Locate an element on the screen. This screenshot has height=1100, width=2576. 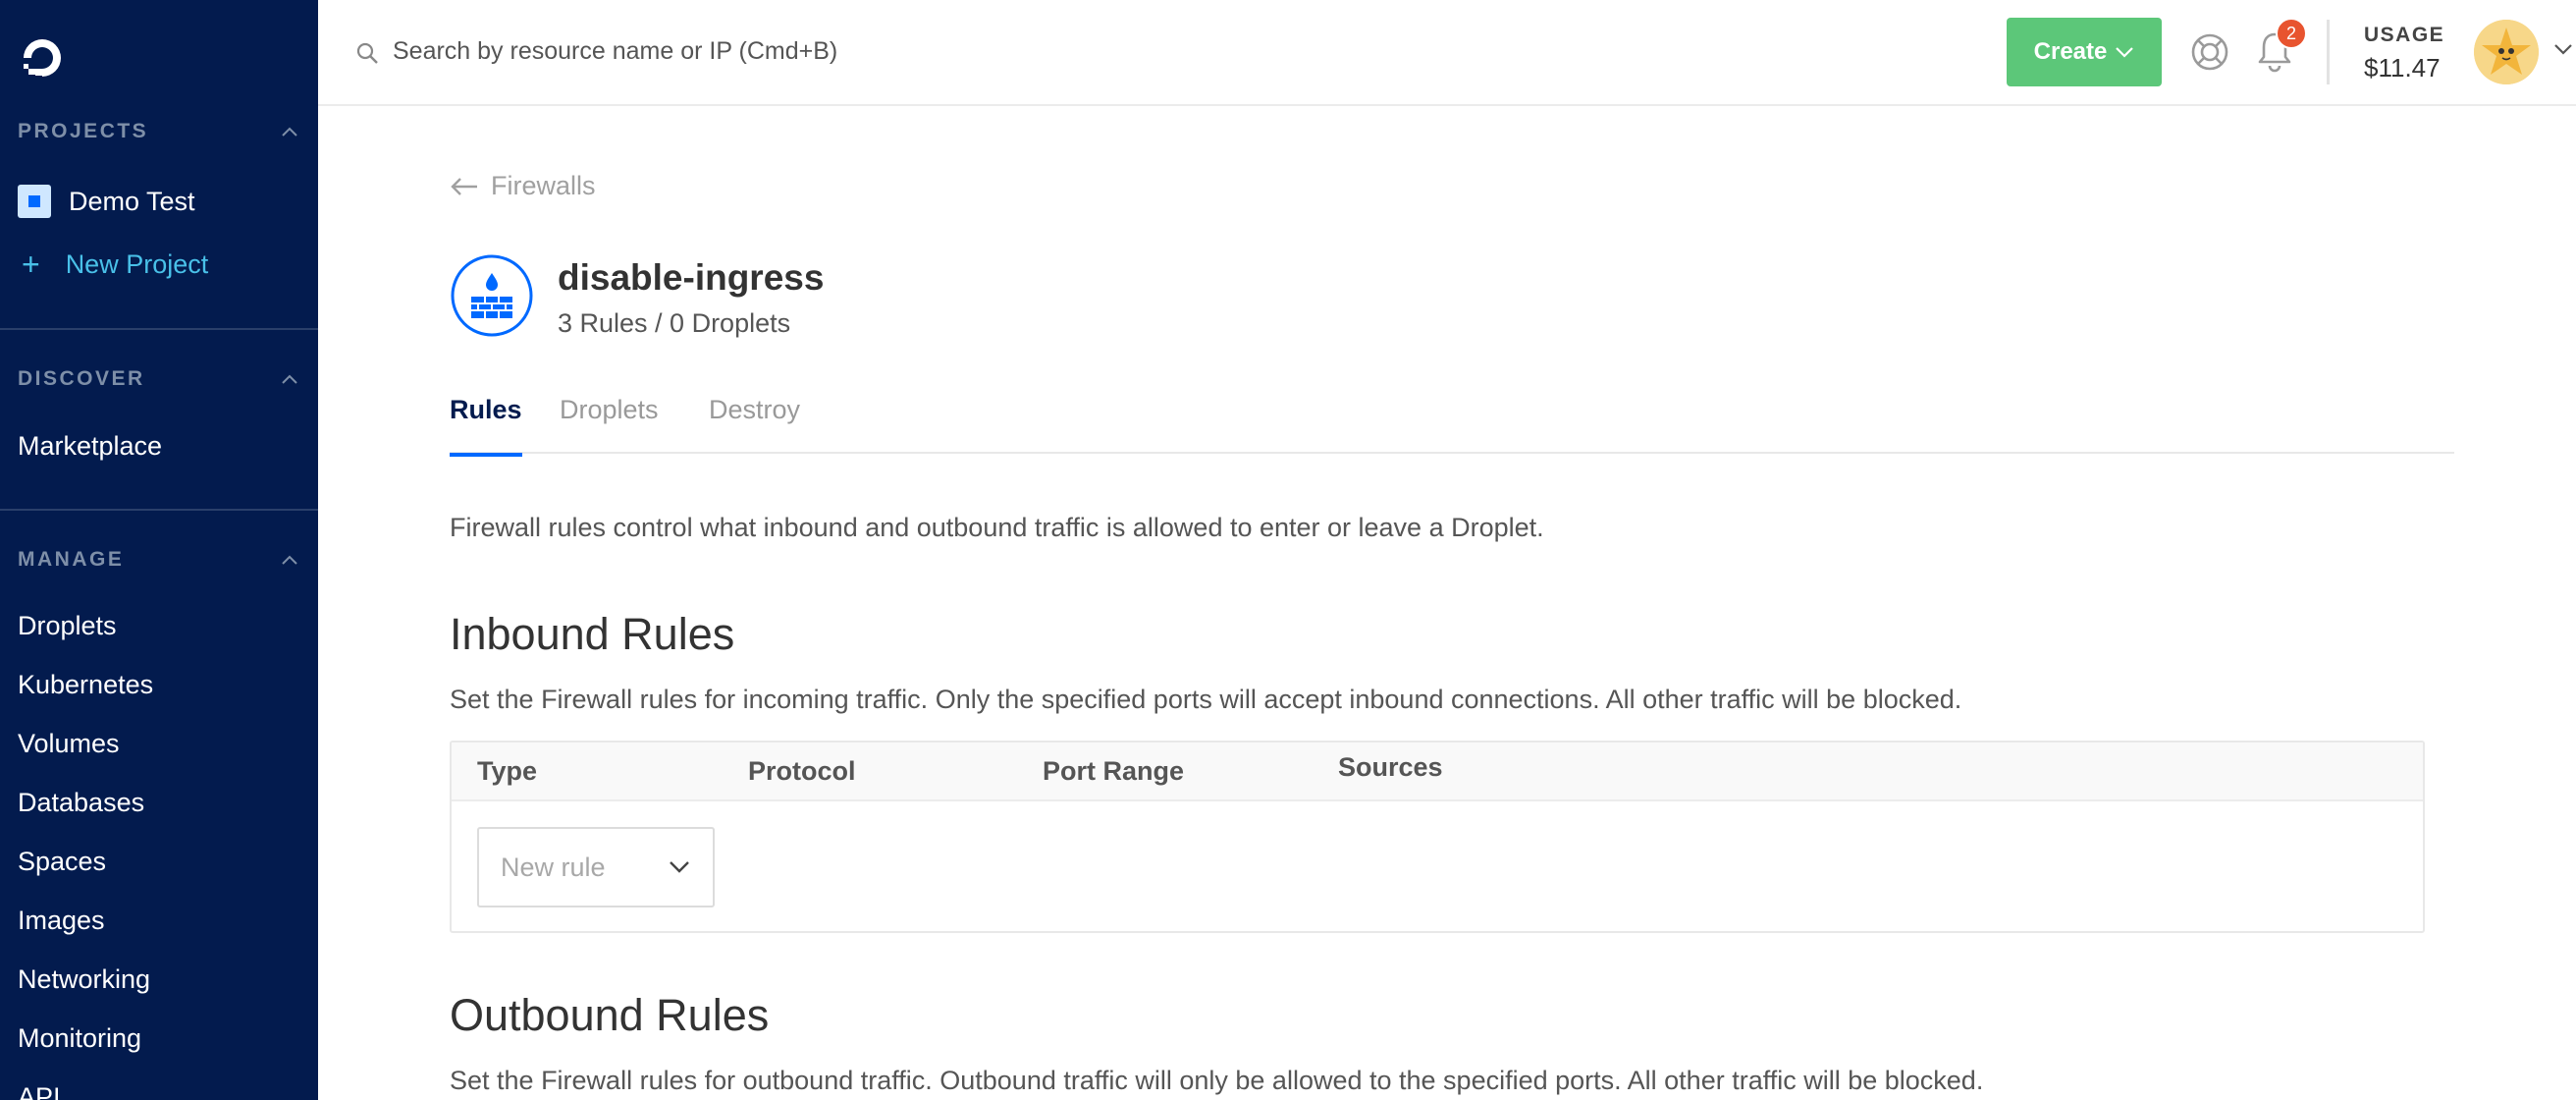
column-header-port-range: Port Range is located at coordinates (1114, 771).